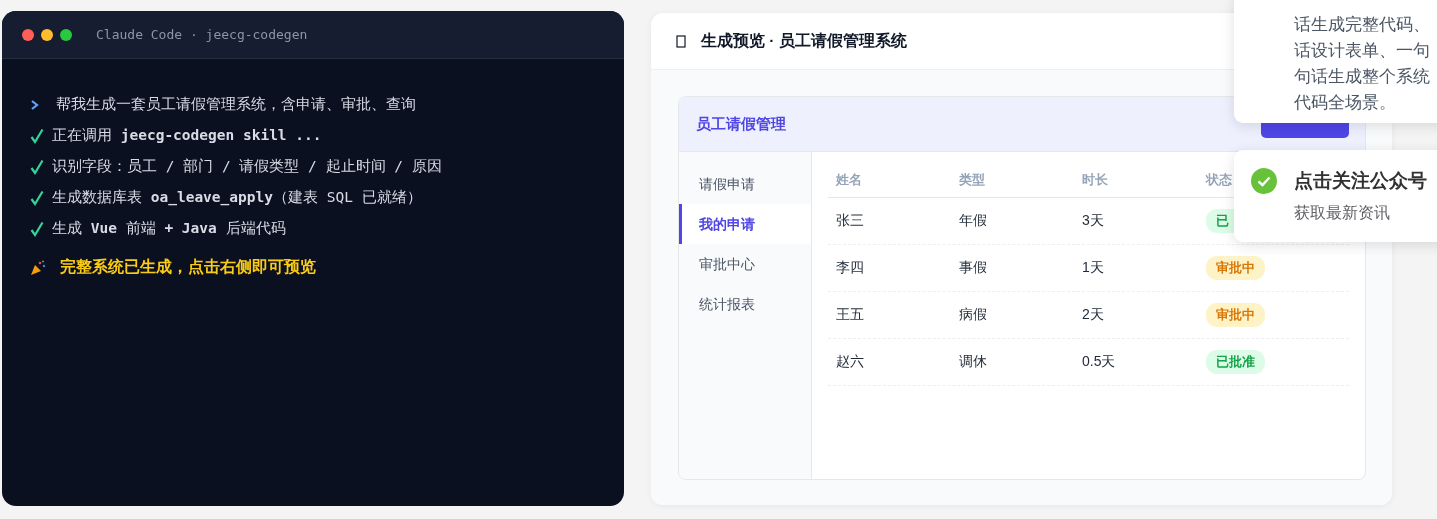 The height and width of the screenshot is (519, 1437). Describe the element at coordinates (66, 34) in the screenshot. I see `maximize-dot-icon` at that location.